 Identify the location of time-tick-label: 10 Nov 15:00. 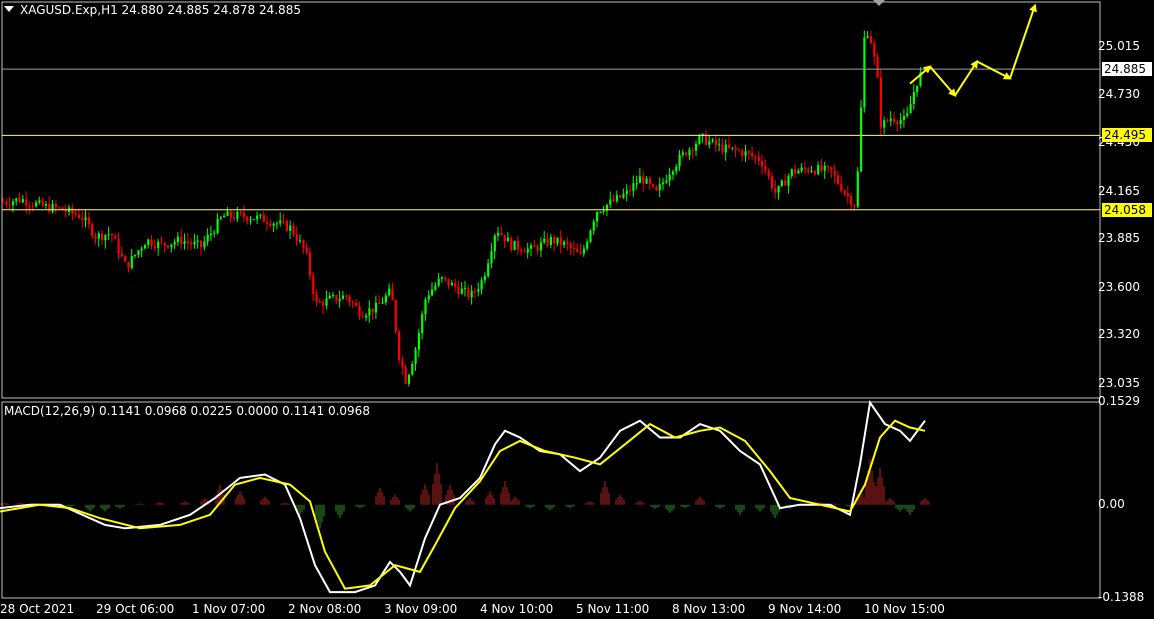
(904, 609).